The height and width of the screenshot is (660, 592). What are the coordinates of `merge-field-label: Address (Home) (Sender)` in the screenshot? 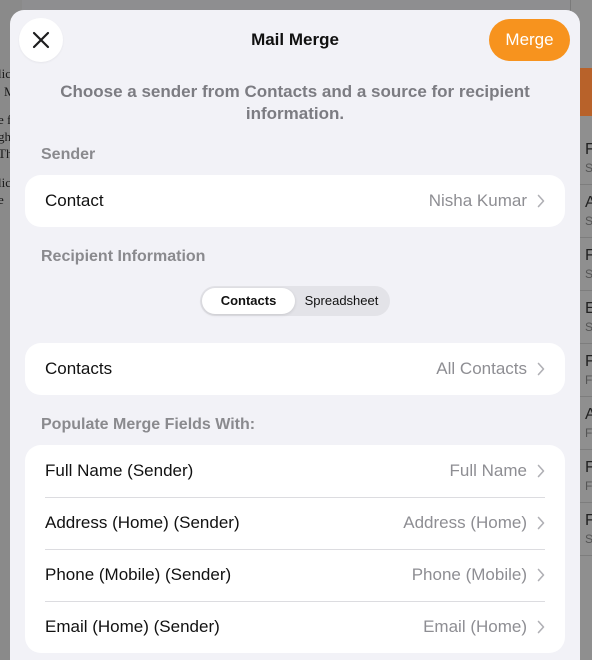 It's located at (142, 522).